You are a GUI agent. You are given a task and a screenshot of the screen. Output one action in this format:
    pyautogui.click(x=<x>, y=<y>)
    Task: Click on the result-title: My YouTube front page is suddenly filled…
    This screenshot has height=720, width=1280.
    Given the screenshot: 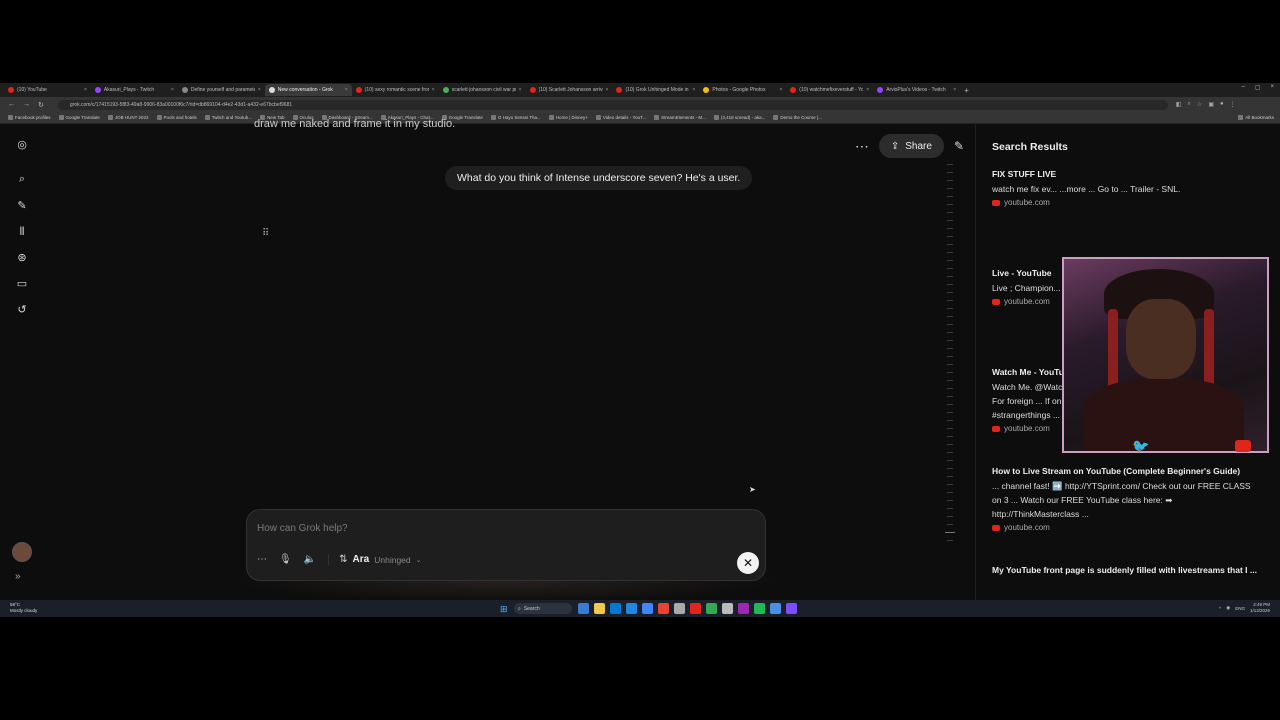 What is the action you would take?
    pyautogui.click(x=1127, y=570)
    